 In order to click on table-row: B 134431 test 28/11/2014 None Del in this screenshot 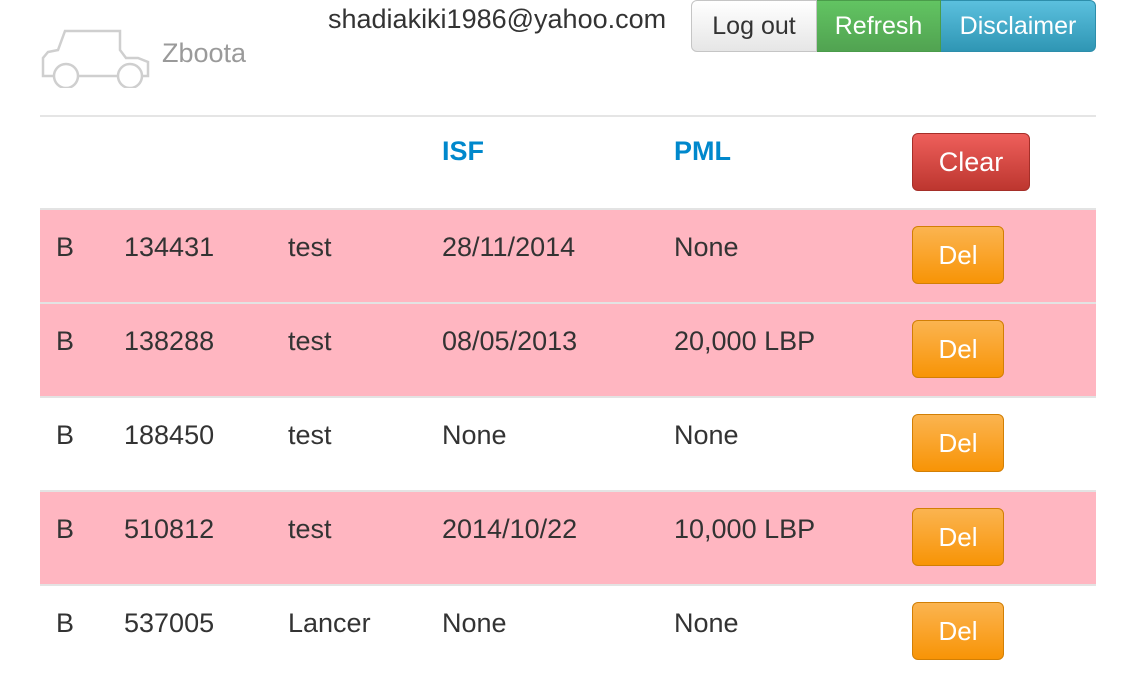, I will do `click(568, 255)`.